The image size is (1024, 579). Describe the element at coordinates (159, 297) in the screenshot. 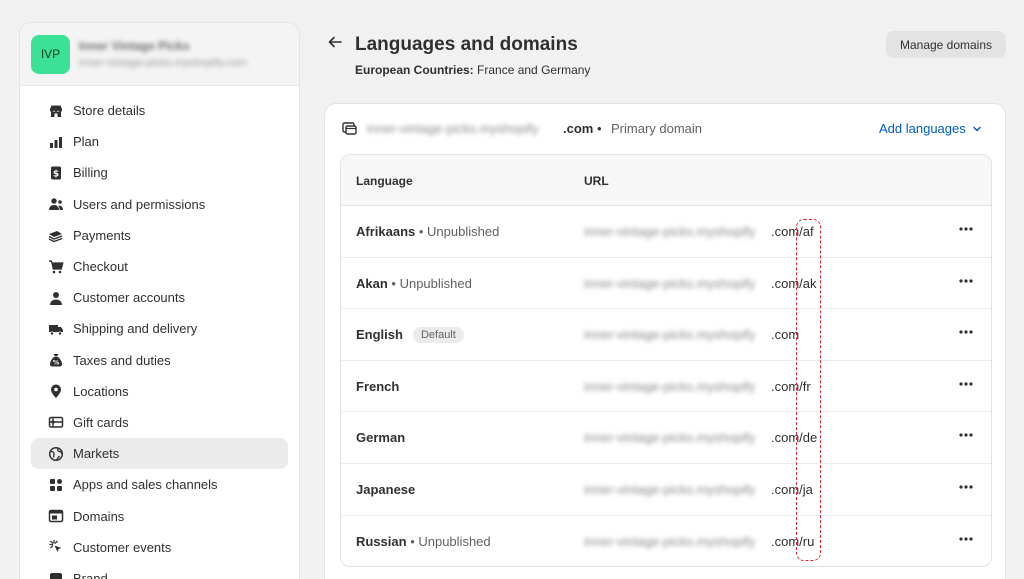

I see `sidebar-item-customer-accounts: Customer accounts` at that location.